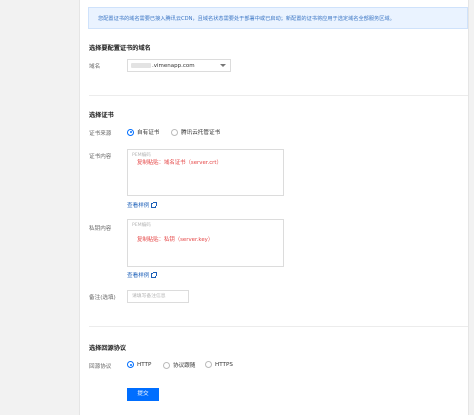 The image size is (474, 415). I want to click on right-edge, so click(471, 207).